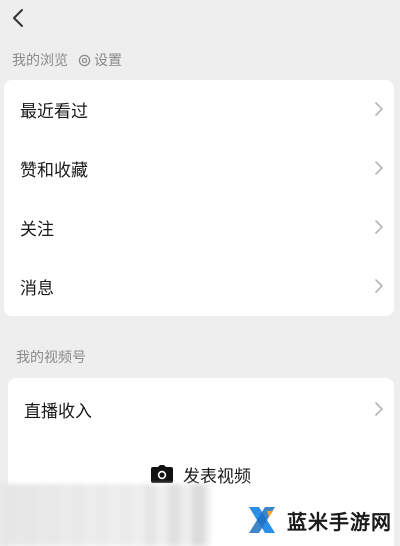 The image size is (400, 546). Describe the element at coordinates (37, 288) in the screenshot. I see `list-item-label: 消息` at that location.